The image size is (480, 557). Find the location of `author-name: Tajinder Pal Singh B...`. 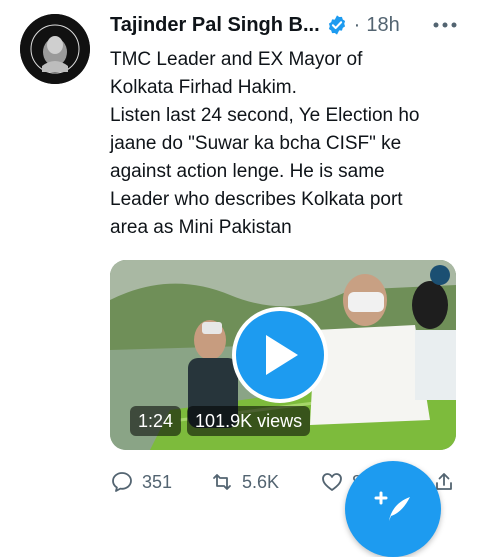

author-name: Tajinder Pal Singh B... is located at coordinates (215, 25).